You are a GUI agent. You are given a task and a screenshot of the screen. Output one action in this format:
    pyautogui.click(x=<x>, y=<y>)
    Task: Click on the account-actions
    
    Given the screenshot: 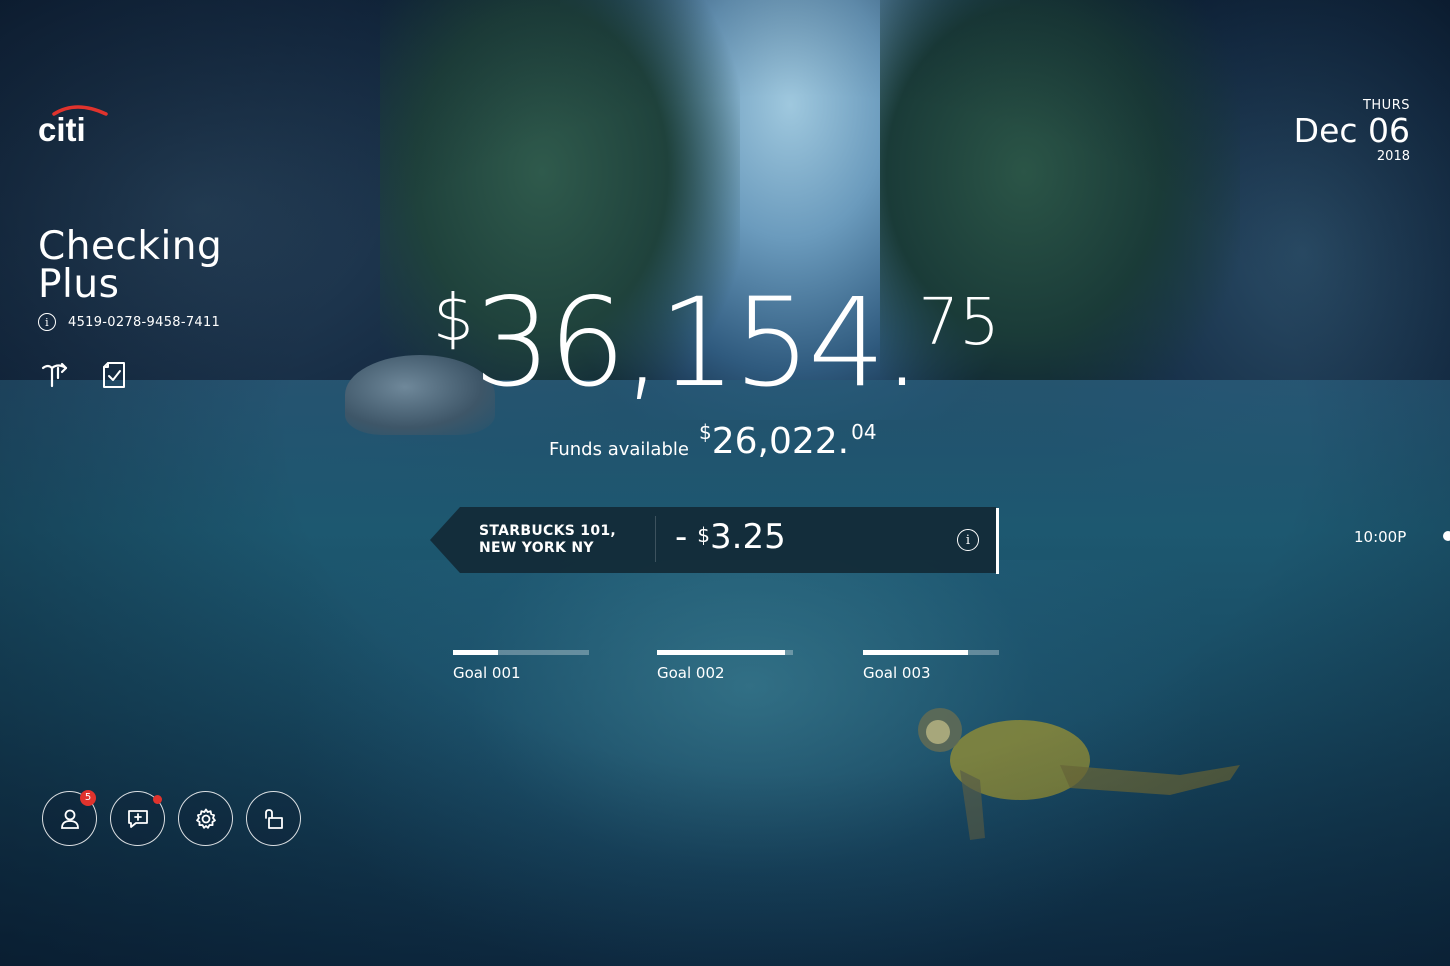 What is the action you would take?
    pyautogui.click(x=85, y=375)
    